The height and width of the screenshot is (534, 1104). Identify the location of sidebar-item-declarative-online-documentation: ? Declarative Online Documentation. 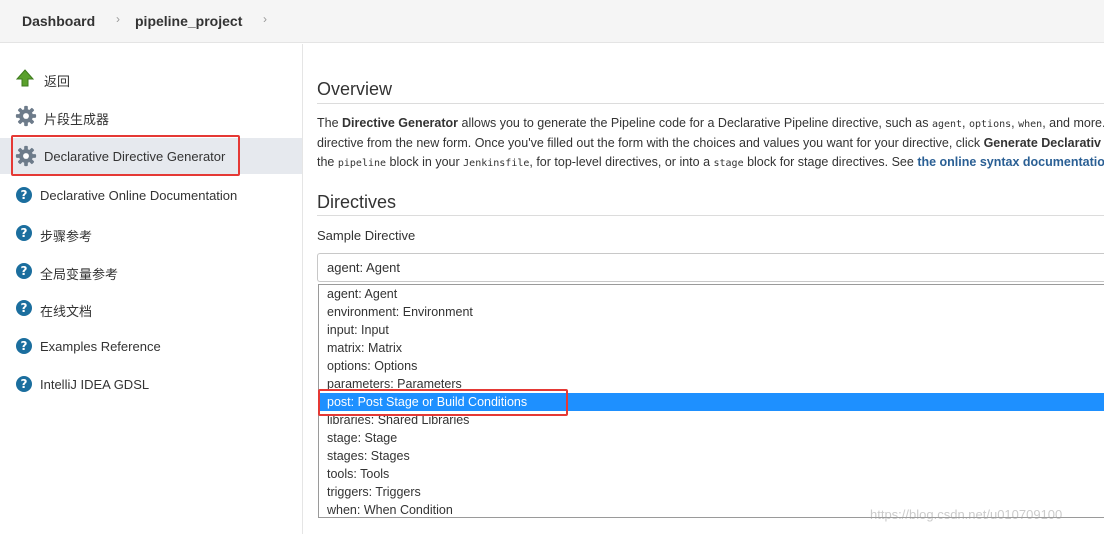
(151, 195).